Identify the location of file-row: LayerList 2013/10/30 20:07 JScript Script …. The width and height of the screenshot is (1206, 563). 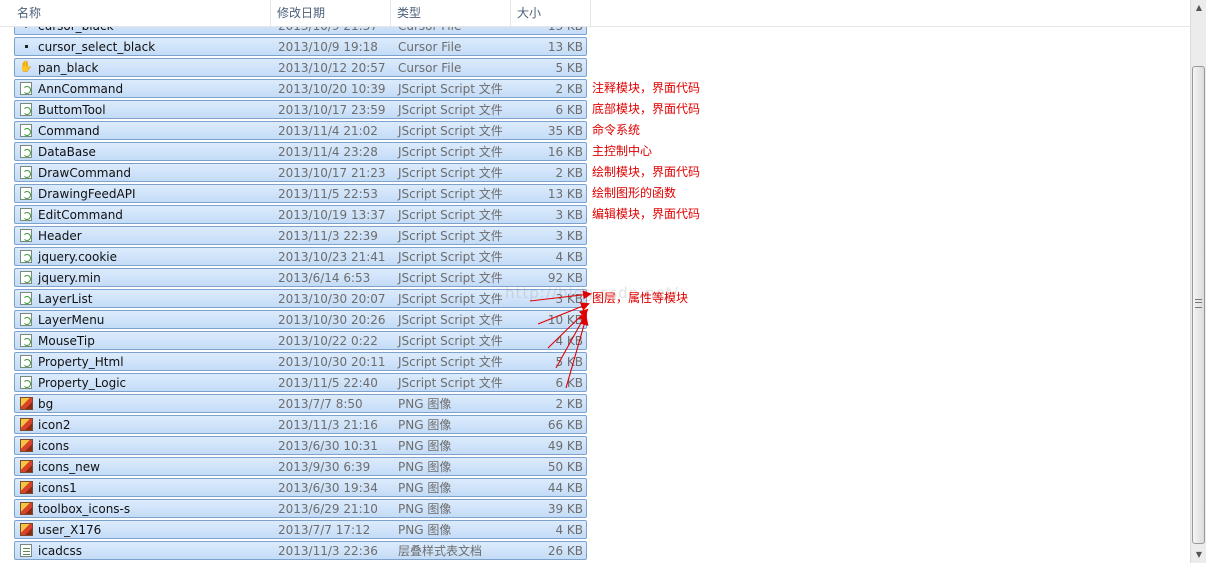
(300, 298).